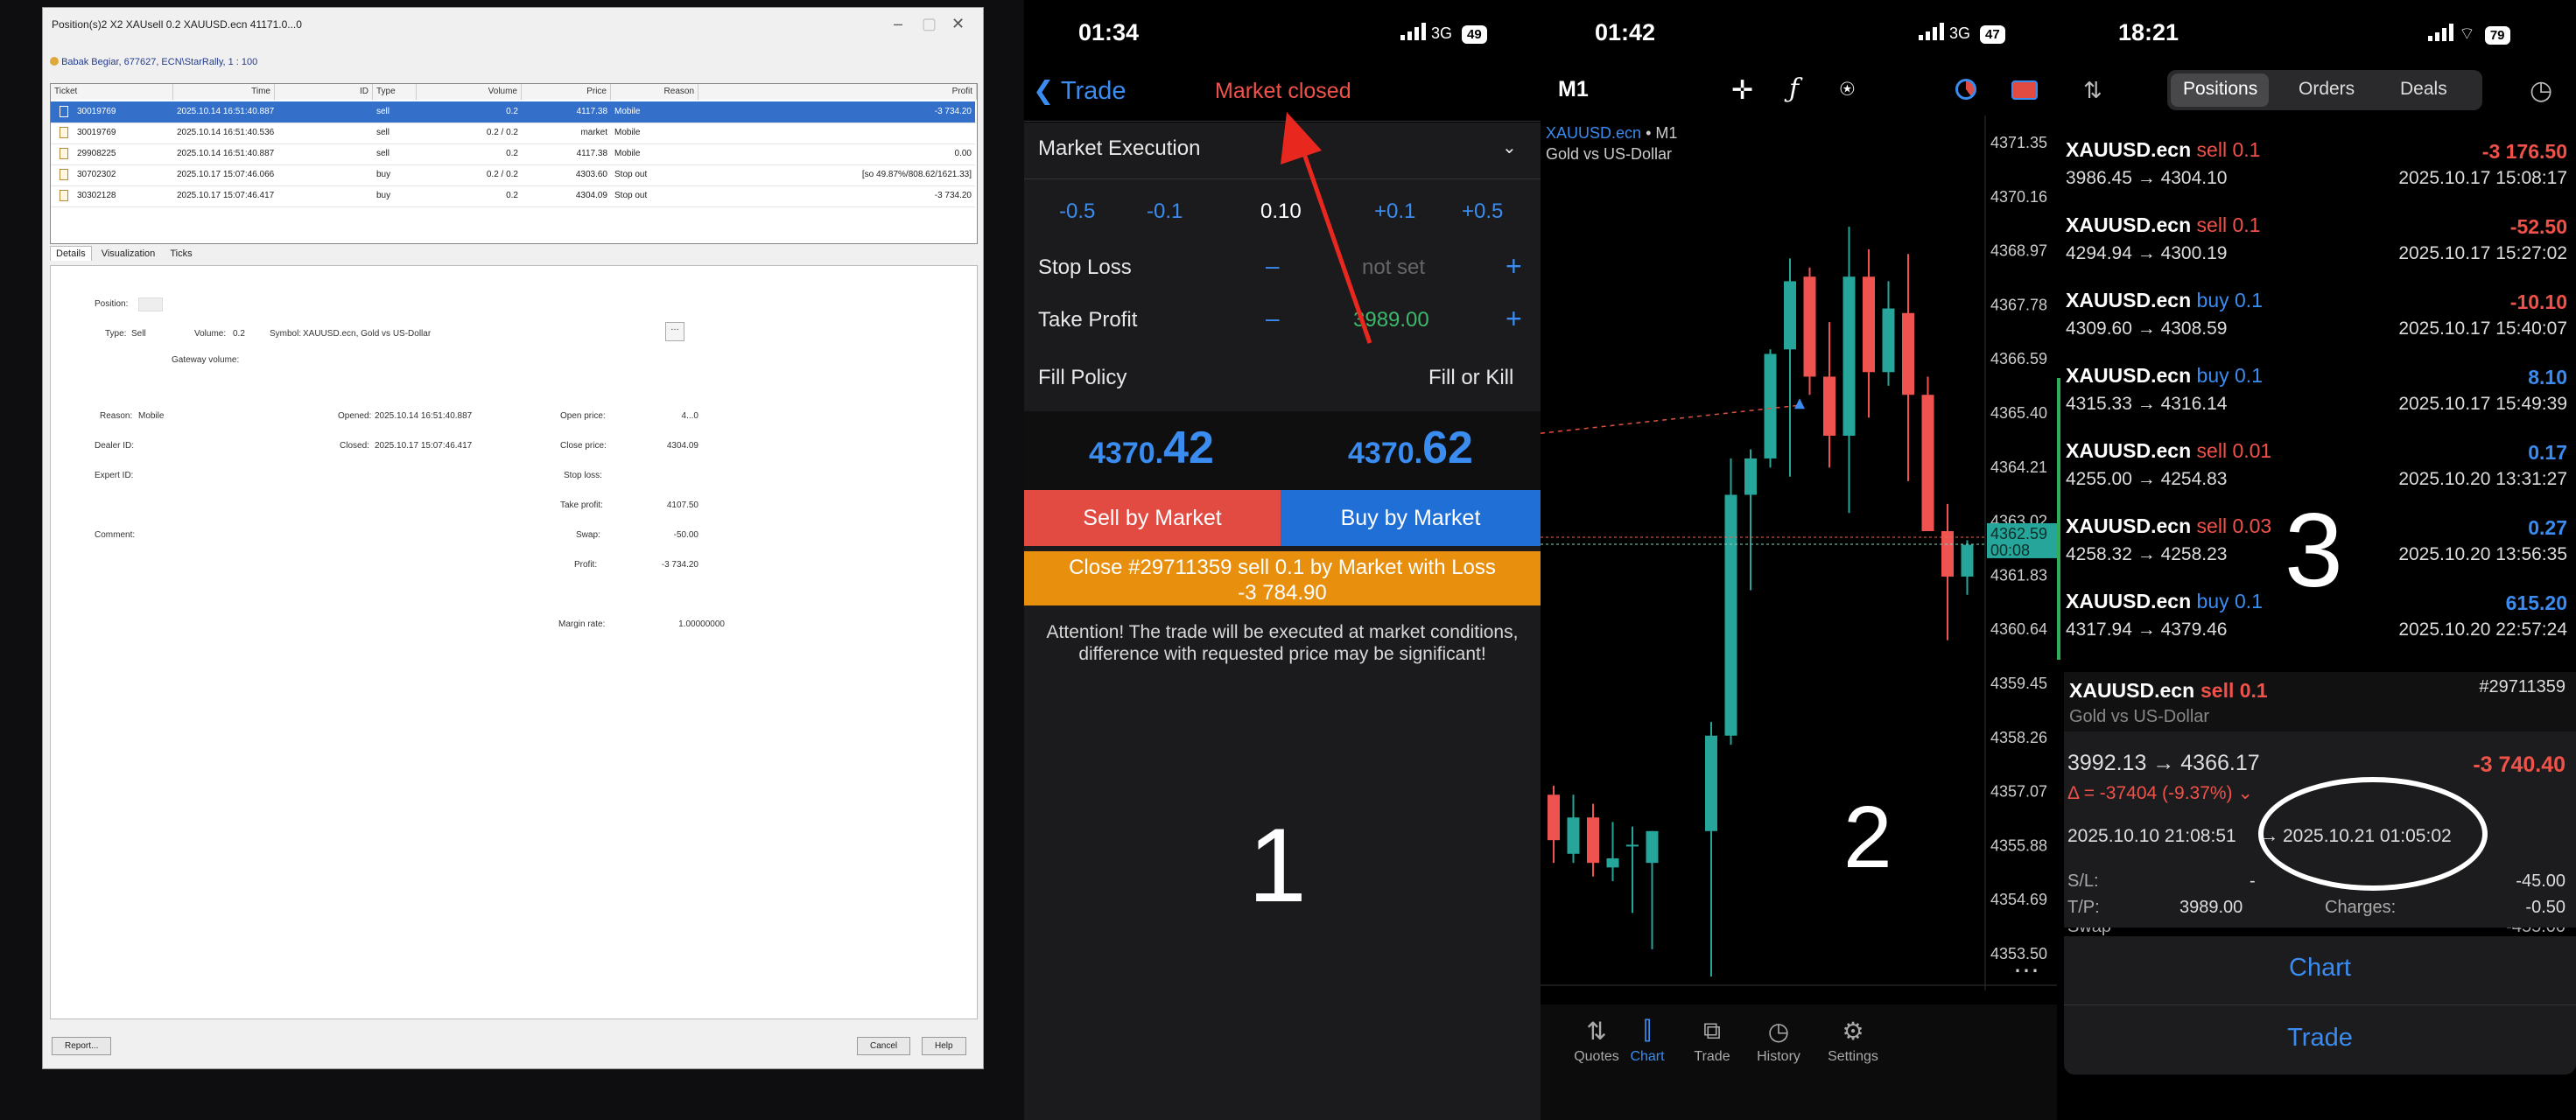 This screenshot has height=1120, width=2576. I want to click on table-cell-price: market, so click(593, 132).